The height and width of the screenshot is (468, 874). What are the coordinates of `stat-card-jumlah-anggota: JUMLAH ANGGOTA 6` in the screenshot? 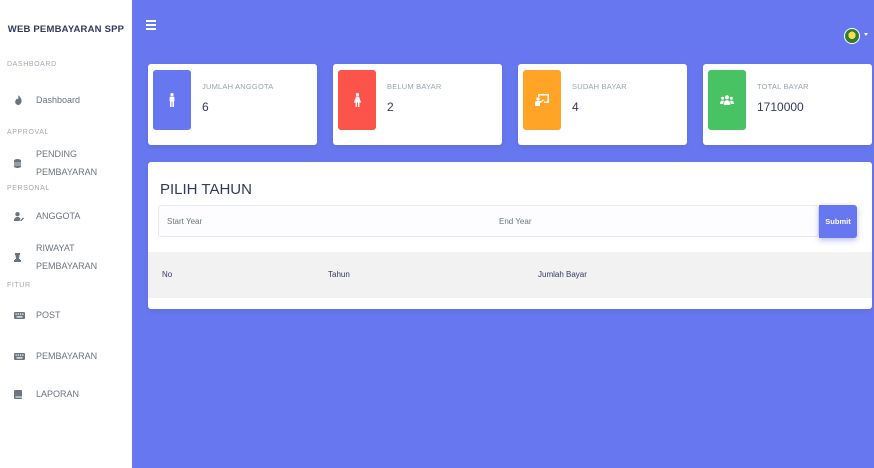 It's located at (232, 104).